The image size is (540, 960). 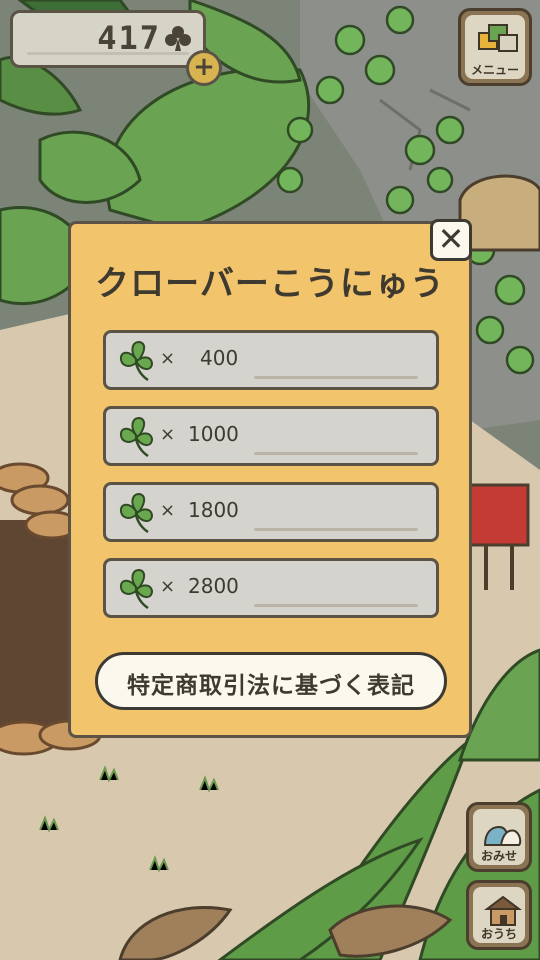 What do you see at coordinates (213, 586) in the screenshot?
I see `option-amount: 2800` at bounding box center [213, 586].